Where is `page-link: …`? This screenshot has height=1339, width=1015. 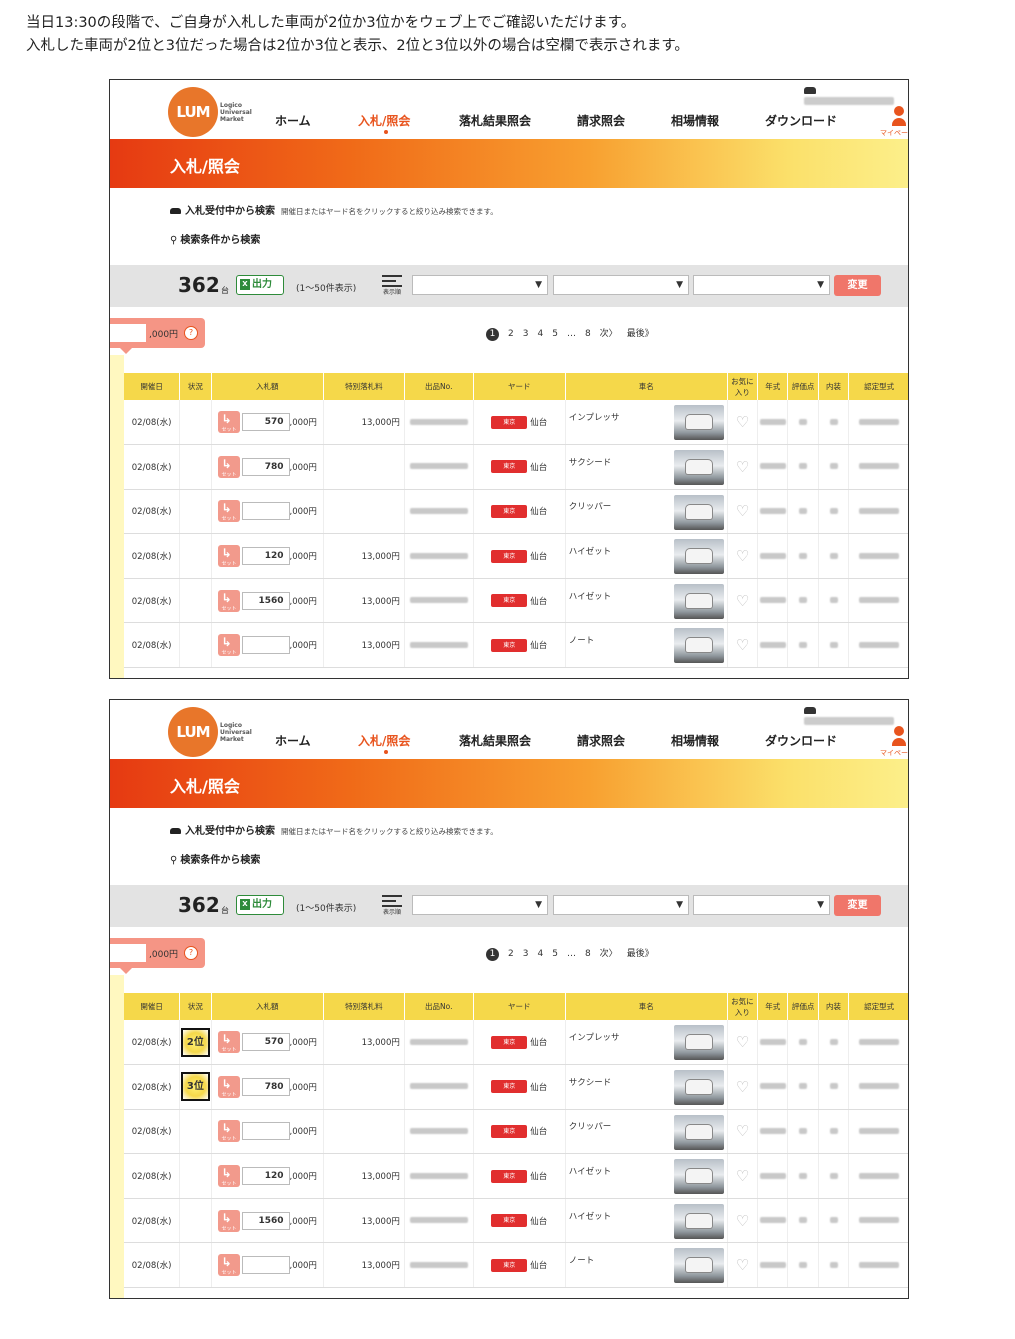
page-link: … is located at coordinates (571, 954).